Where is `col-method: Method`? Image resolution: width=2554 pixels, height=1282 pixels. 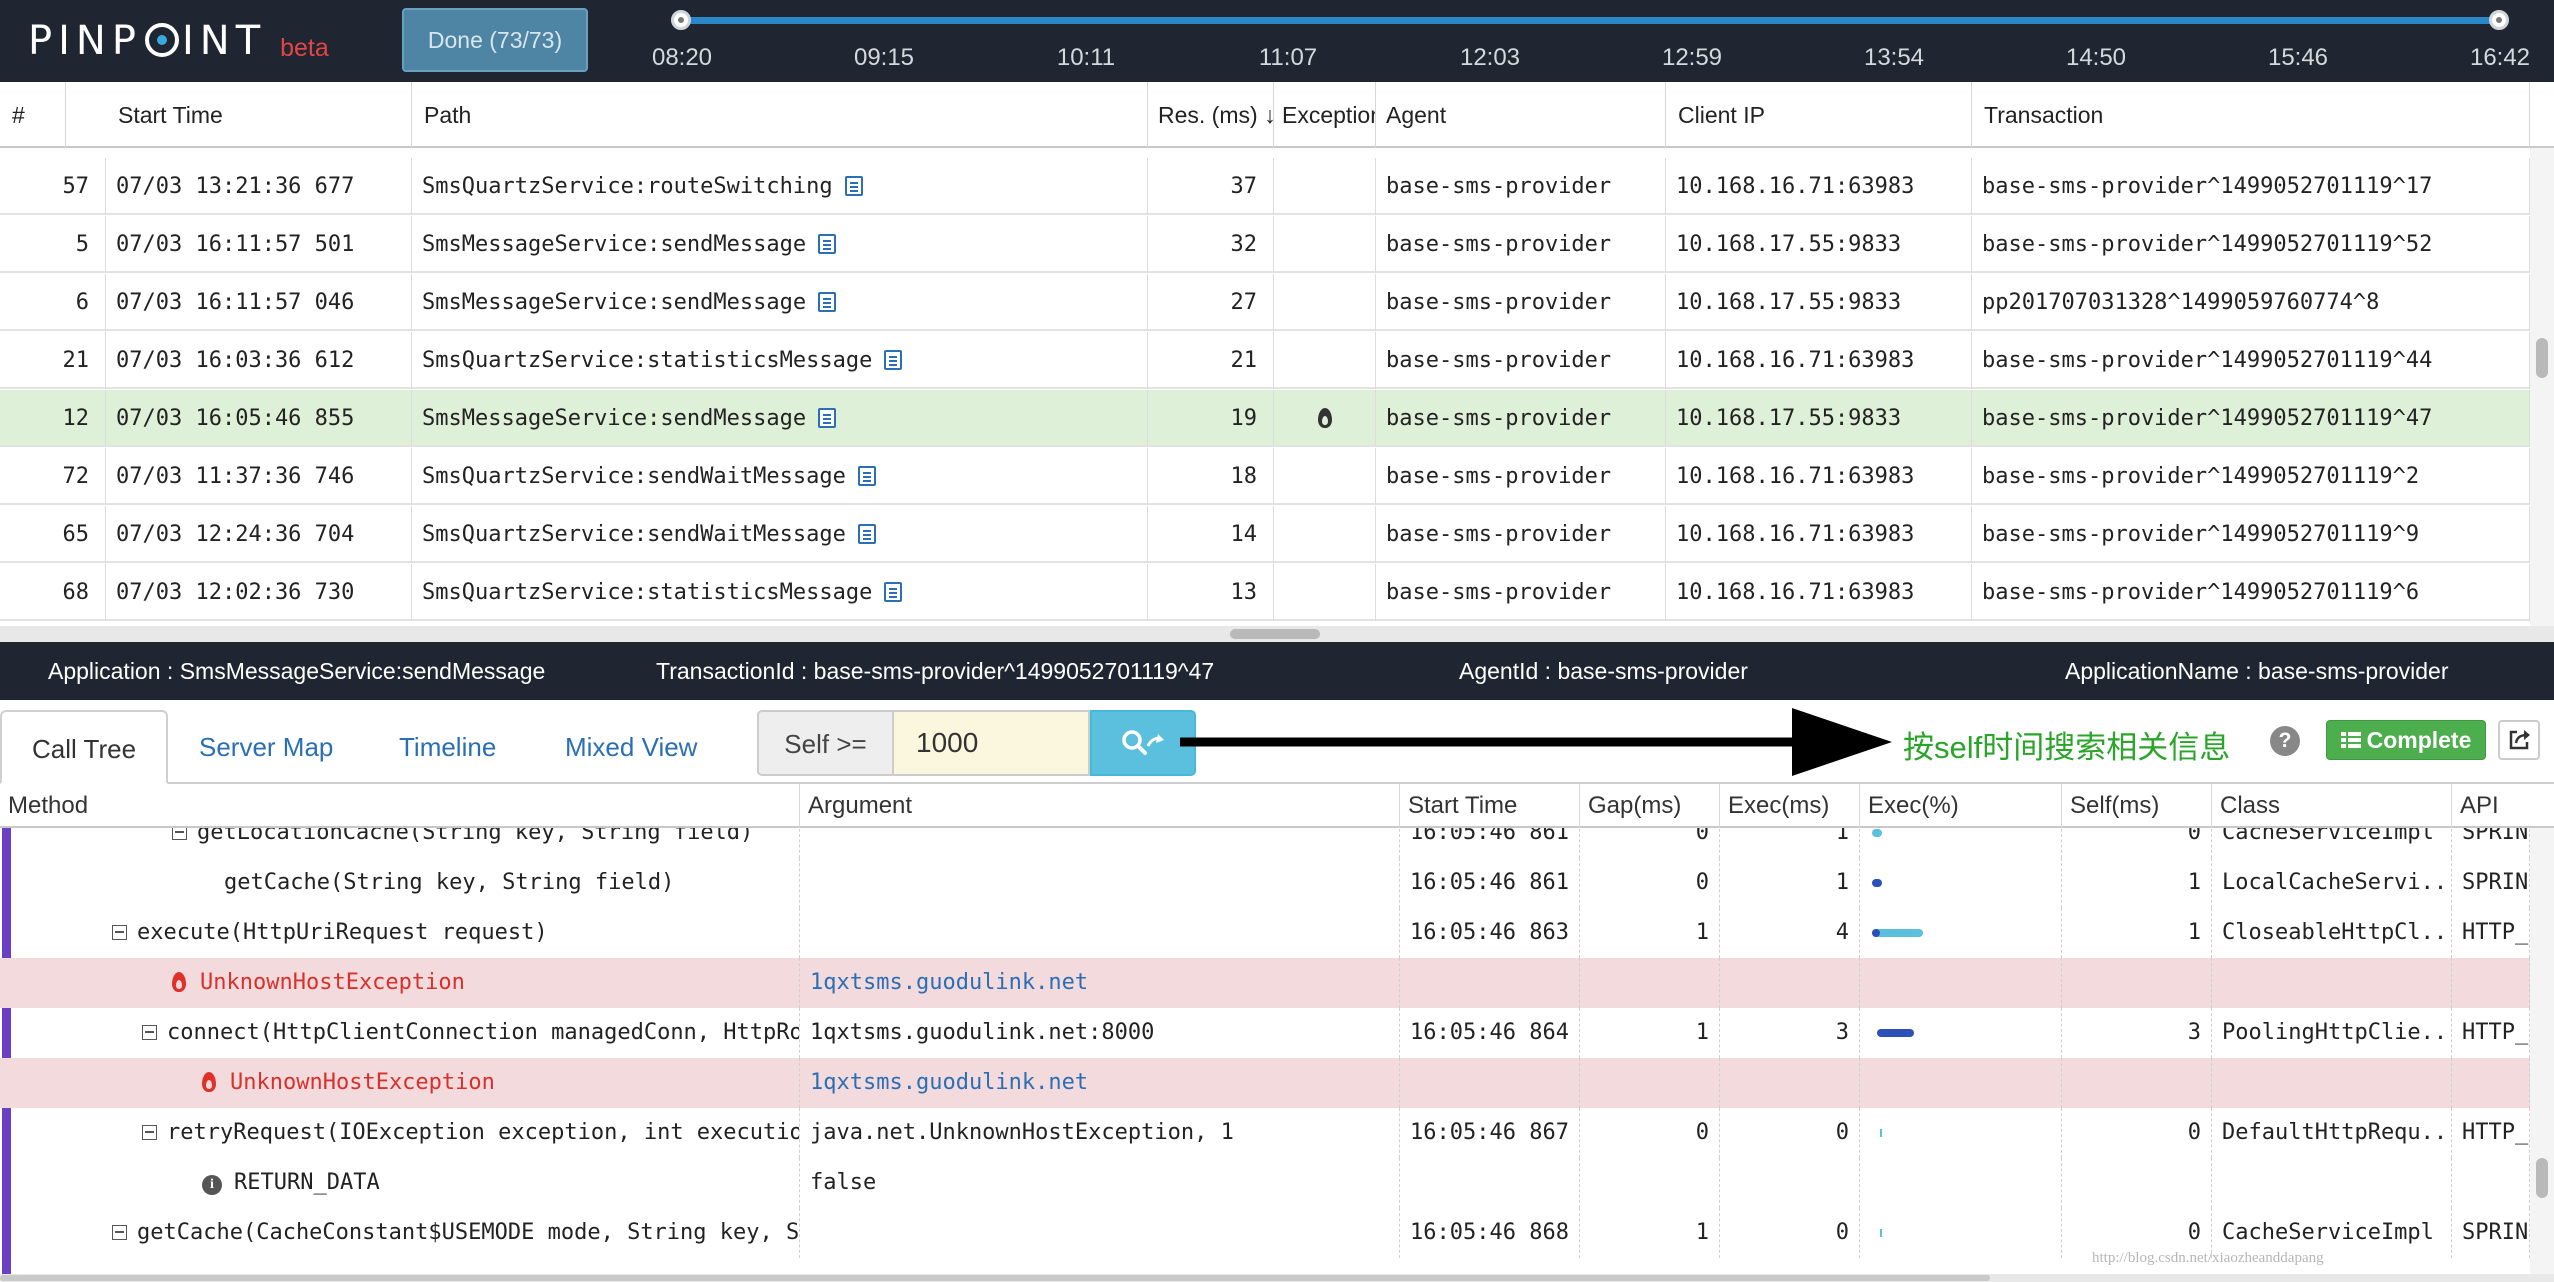 col-method: Method is located at coordinates (400, 806).